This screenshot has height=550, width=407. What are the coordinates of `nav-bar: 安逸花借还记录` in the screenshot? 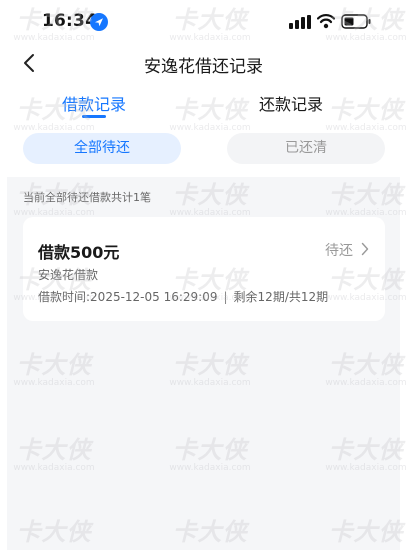 It's located at (203, 63).